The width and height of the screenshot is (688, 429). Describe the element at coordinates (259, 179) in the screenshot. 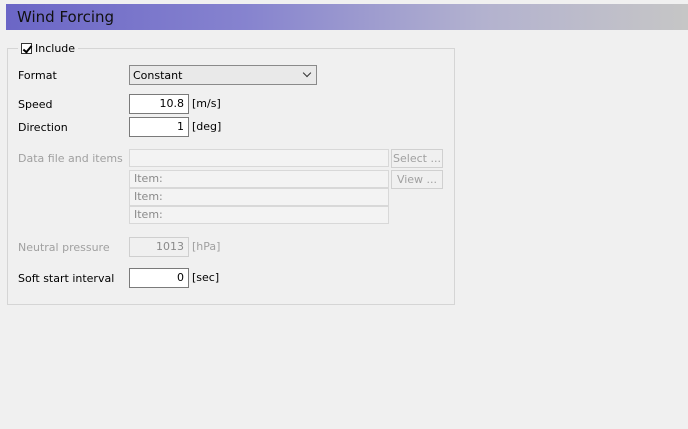

I see `data-item-1: Item:` at that location.